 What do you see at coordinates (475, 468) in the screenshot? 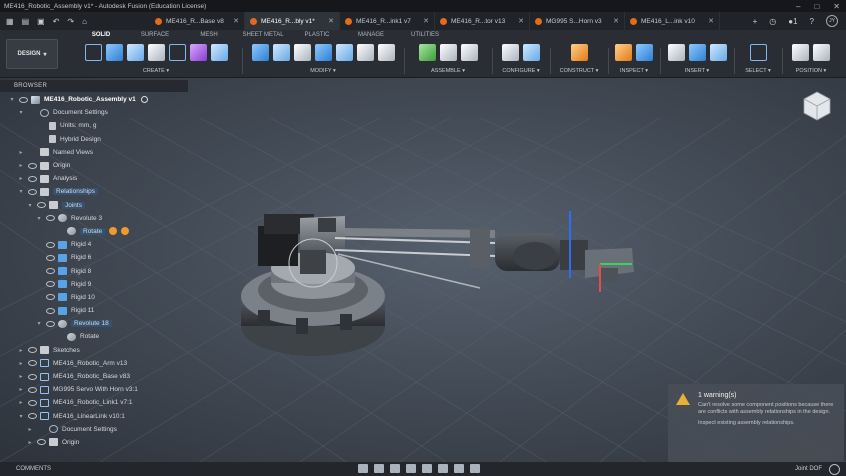
I see `viewports-icon` at bounding box center [475, 468].